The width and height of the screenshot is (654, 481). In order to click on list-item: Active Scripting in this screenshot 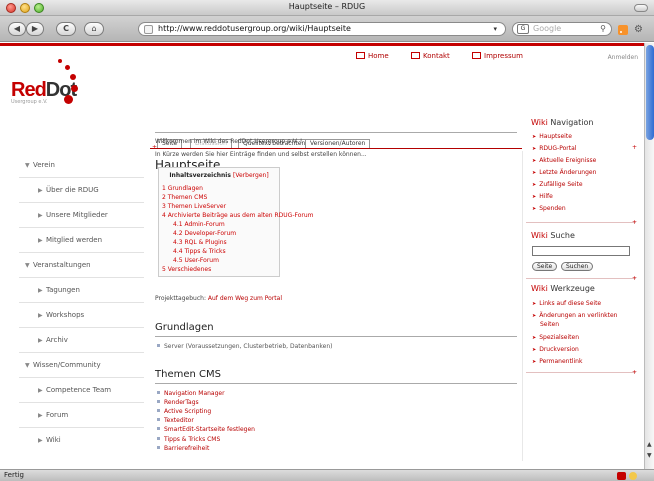, I will do `click(184, 411)`.